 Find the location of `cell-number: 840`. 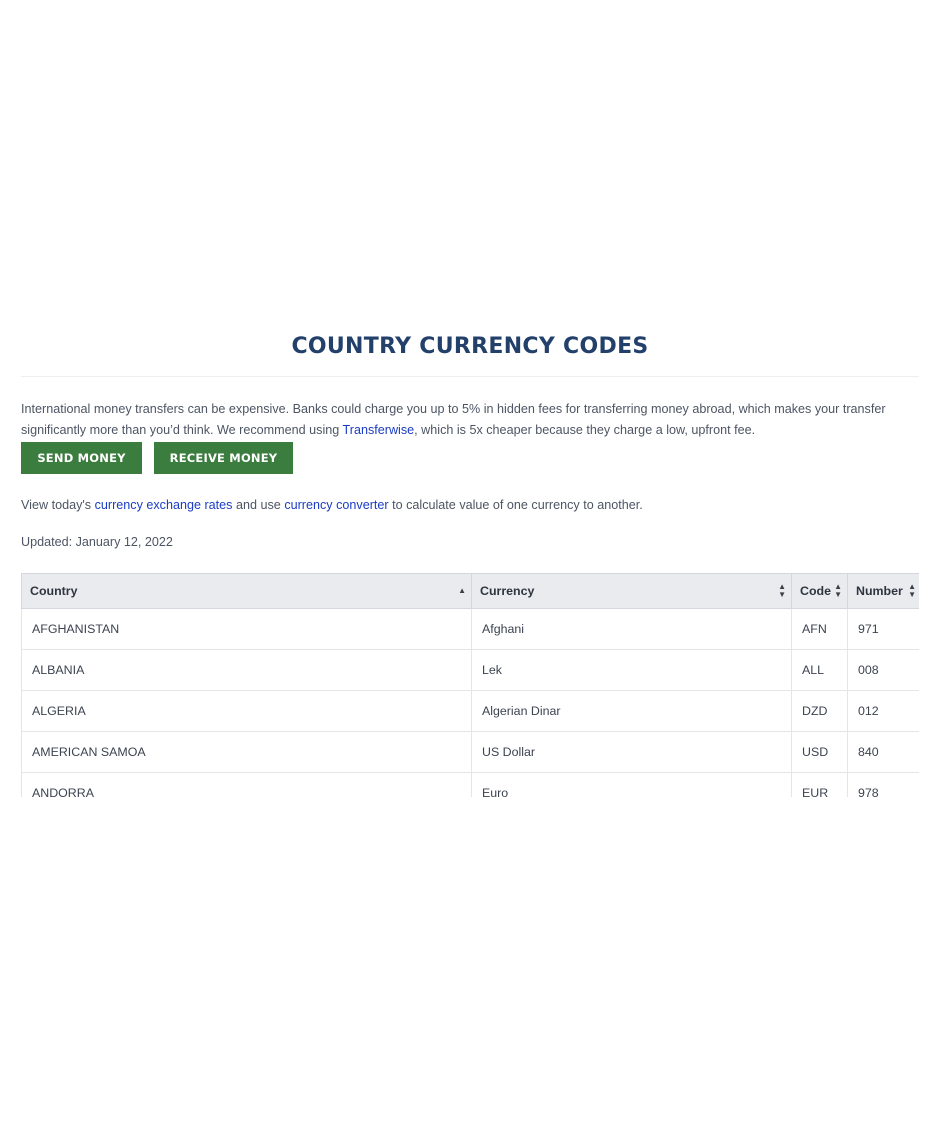

cell-number: 840 is located at coordinates (883, 752).